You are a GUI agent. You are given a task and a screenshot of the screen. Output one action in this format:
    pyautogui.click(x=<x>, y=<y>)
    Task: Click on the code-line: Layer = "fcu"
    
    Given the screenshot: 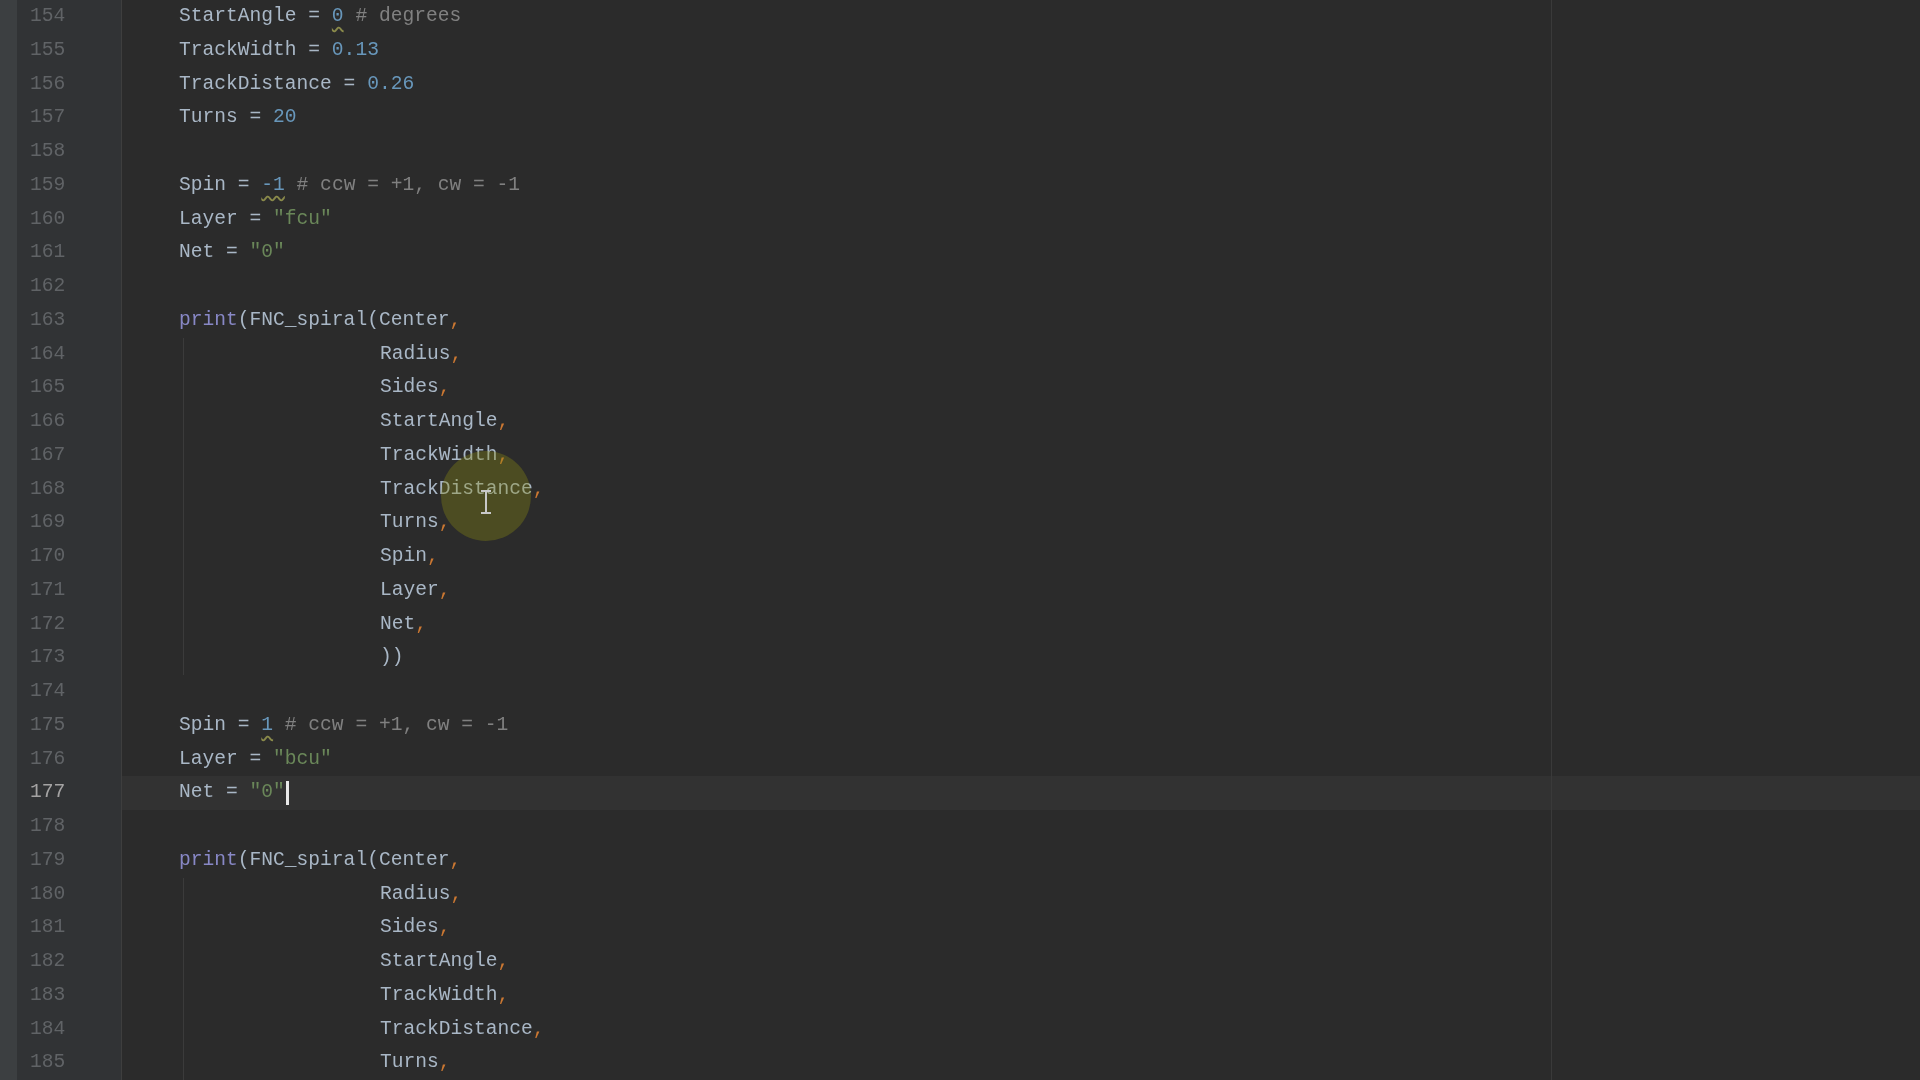 What is the action you would take?
    pyautogui.click(x=255, y=219)
    